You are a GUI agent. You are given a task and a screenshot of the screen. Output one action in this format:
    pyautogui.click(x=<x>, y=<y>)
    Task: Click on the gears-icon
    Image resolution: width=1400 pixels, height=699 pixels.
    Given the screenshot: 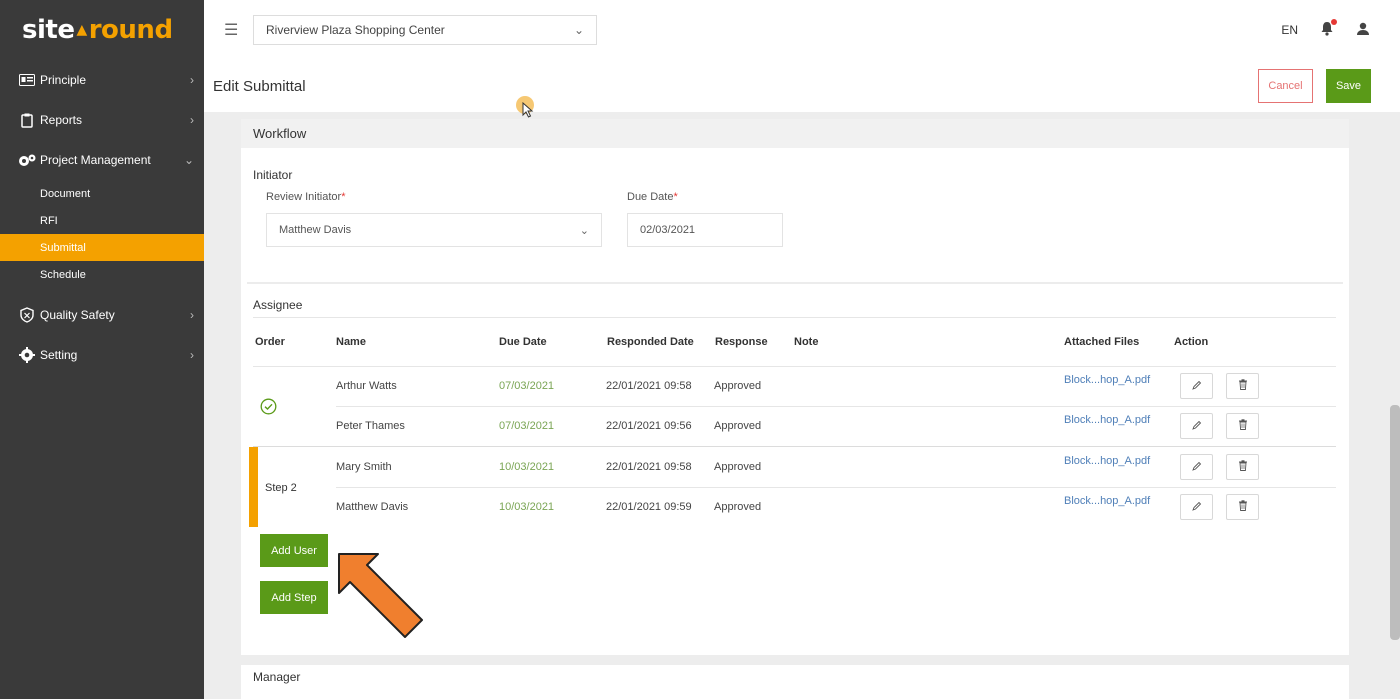 What is the action you would take?
    pyautogui.click(x=27, y=160)
    